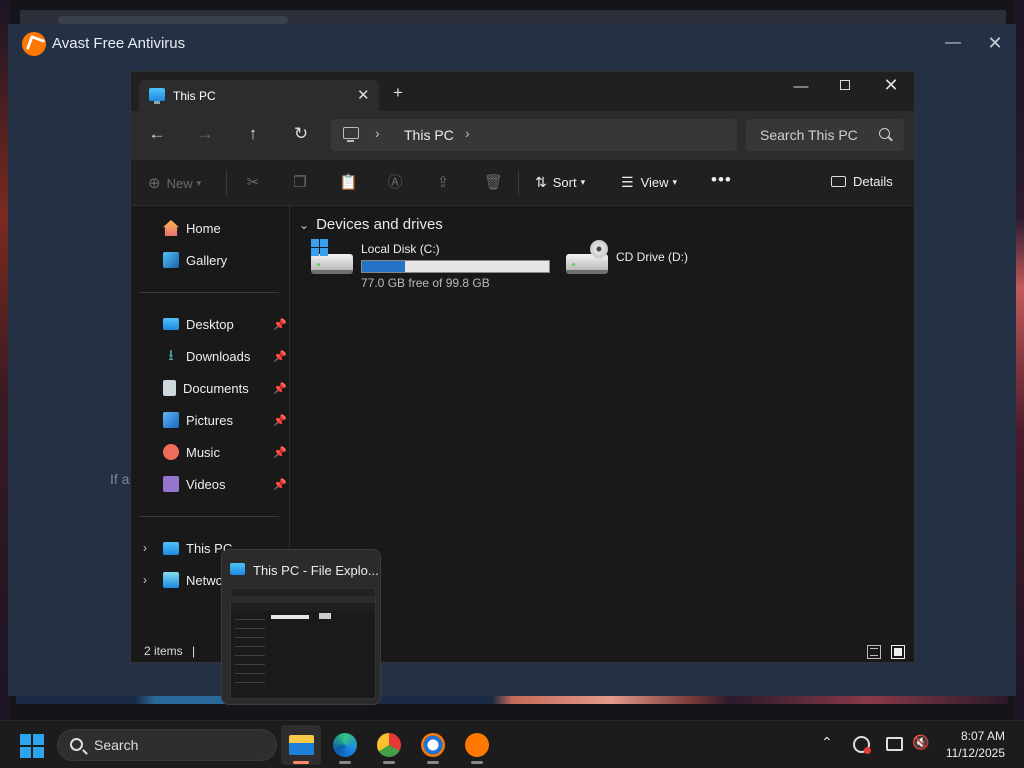 This screenshot has height=768, width=1024. What do you see at coordinates (205, 134) in the screenshot?
I see `forward-button: →` at bounding box center [205, 134].